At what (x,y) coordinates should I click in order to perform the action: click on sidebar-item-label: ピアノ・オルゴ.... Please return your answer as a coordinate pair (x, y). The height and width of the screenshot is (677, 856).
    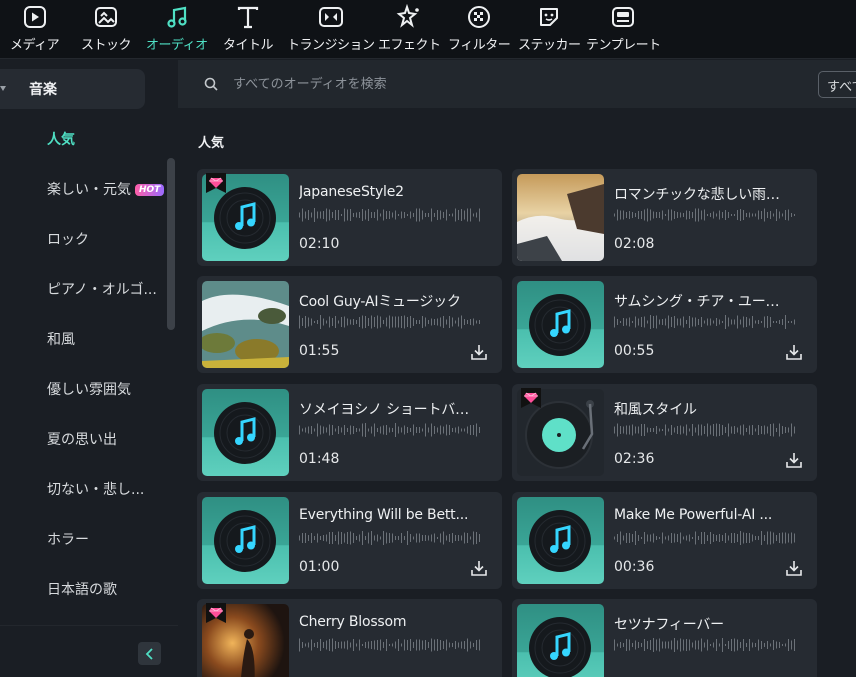
    Looking at the image, I should click on (102, 290).